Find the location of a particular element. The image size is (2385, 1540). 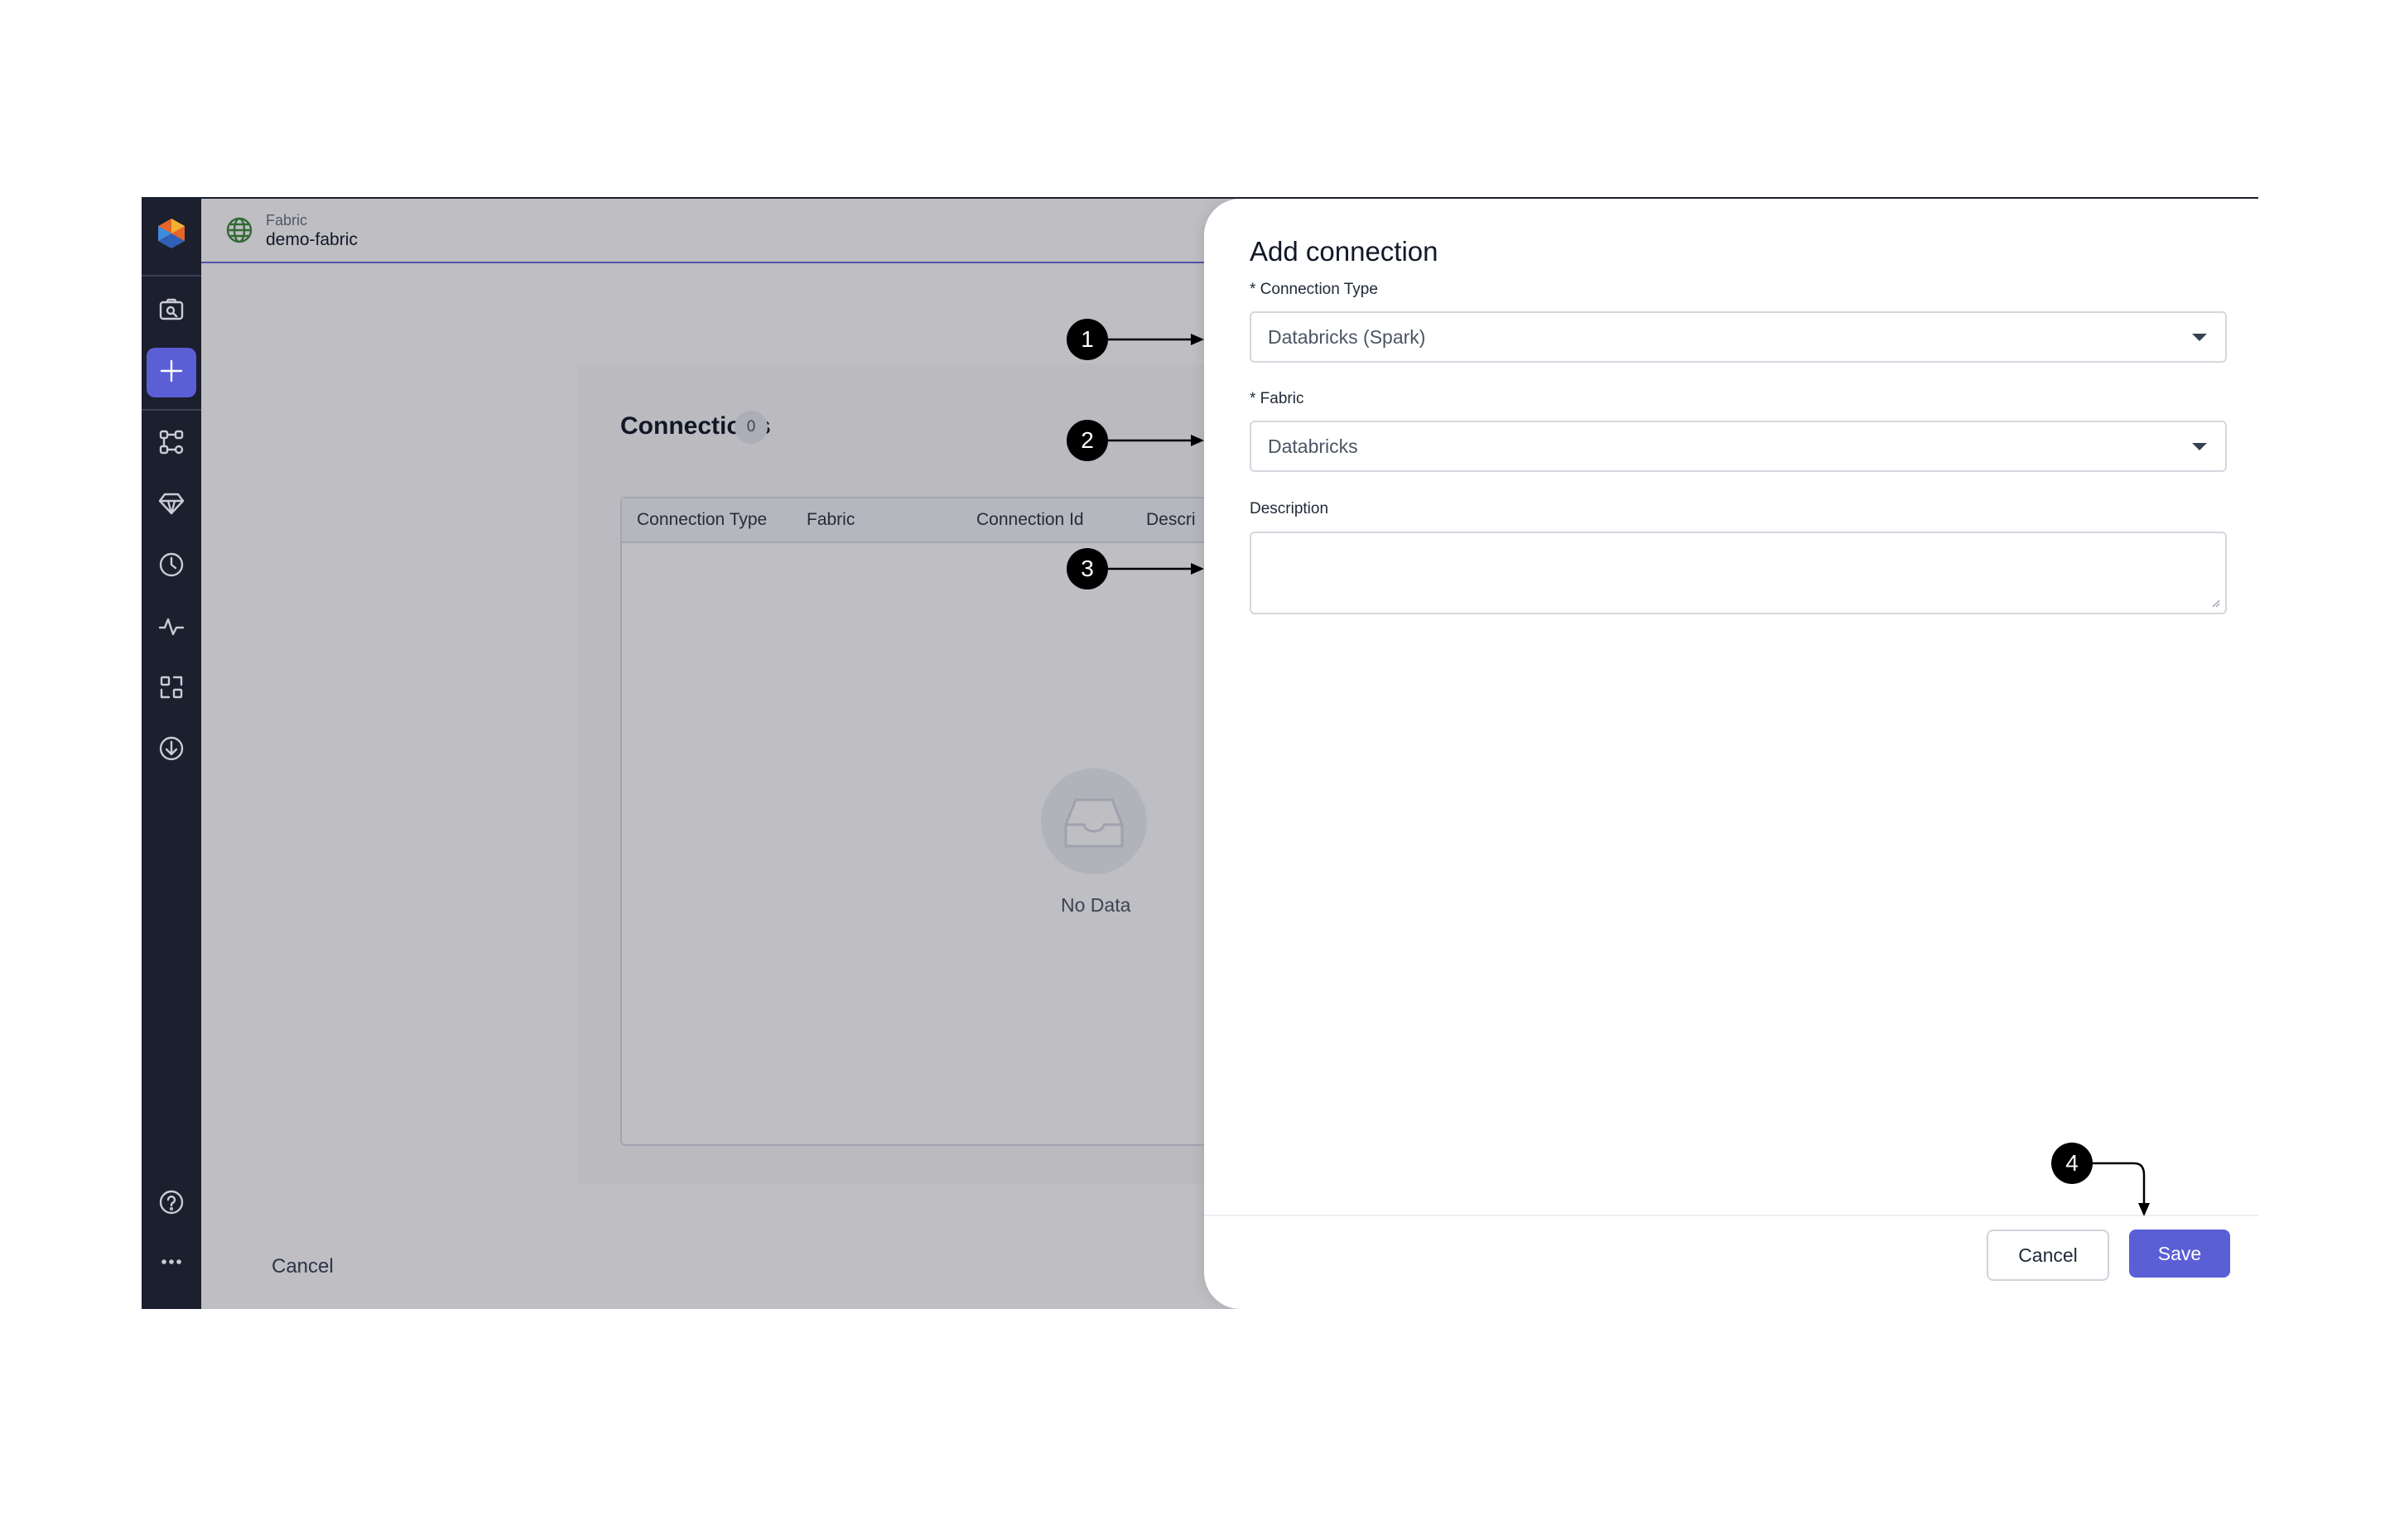

fabric-label: * Fabric is located at coordinates (1277, 399).